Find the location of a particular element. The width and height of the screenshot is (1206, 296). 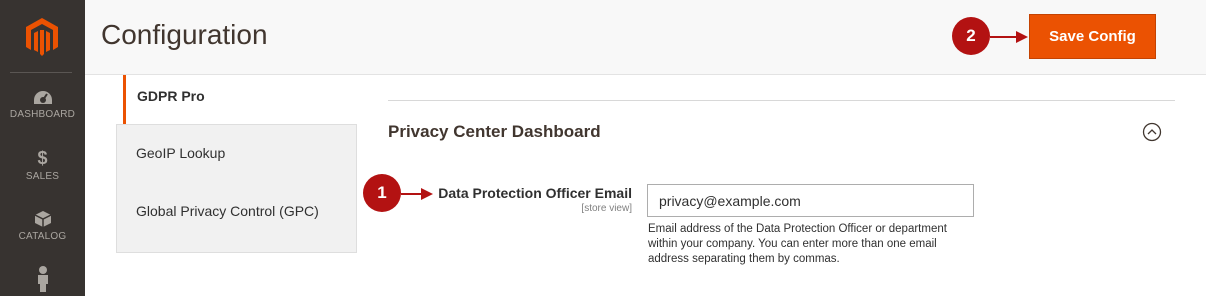

nav-divider is located at coordinates (41, 72).